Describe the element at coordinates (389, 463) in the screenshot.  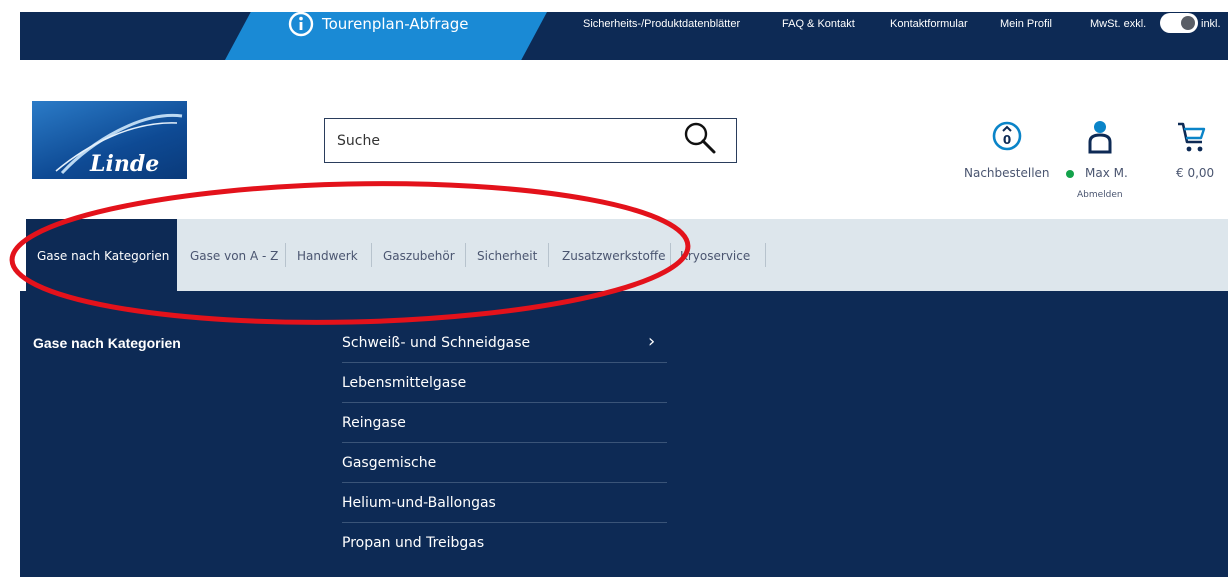
I see `menu-item-label: Gasgemische` at that location.